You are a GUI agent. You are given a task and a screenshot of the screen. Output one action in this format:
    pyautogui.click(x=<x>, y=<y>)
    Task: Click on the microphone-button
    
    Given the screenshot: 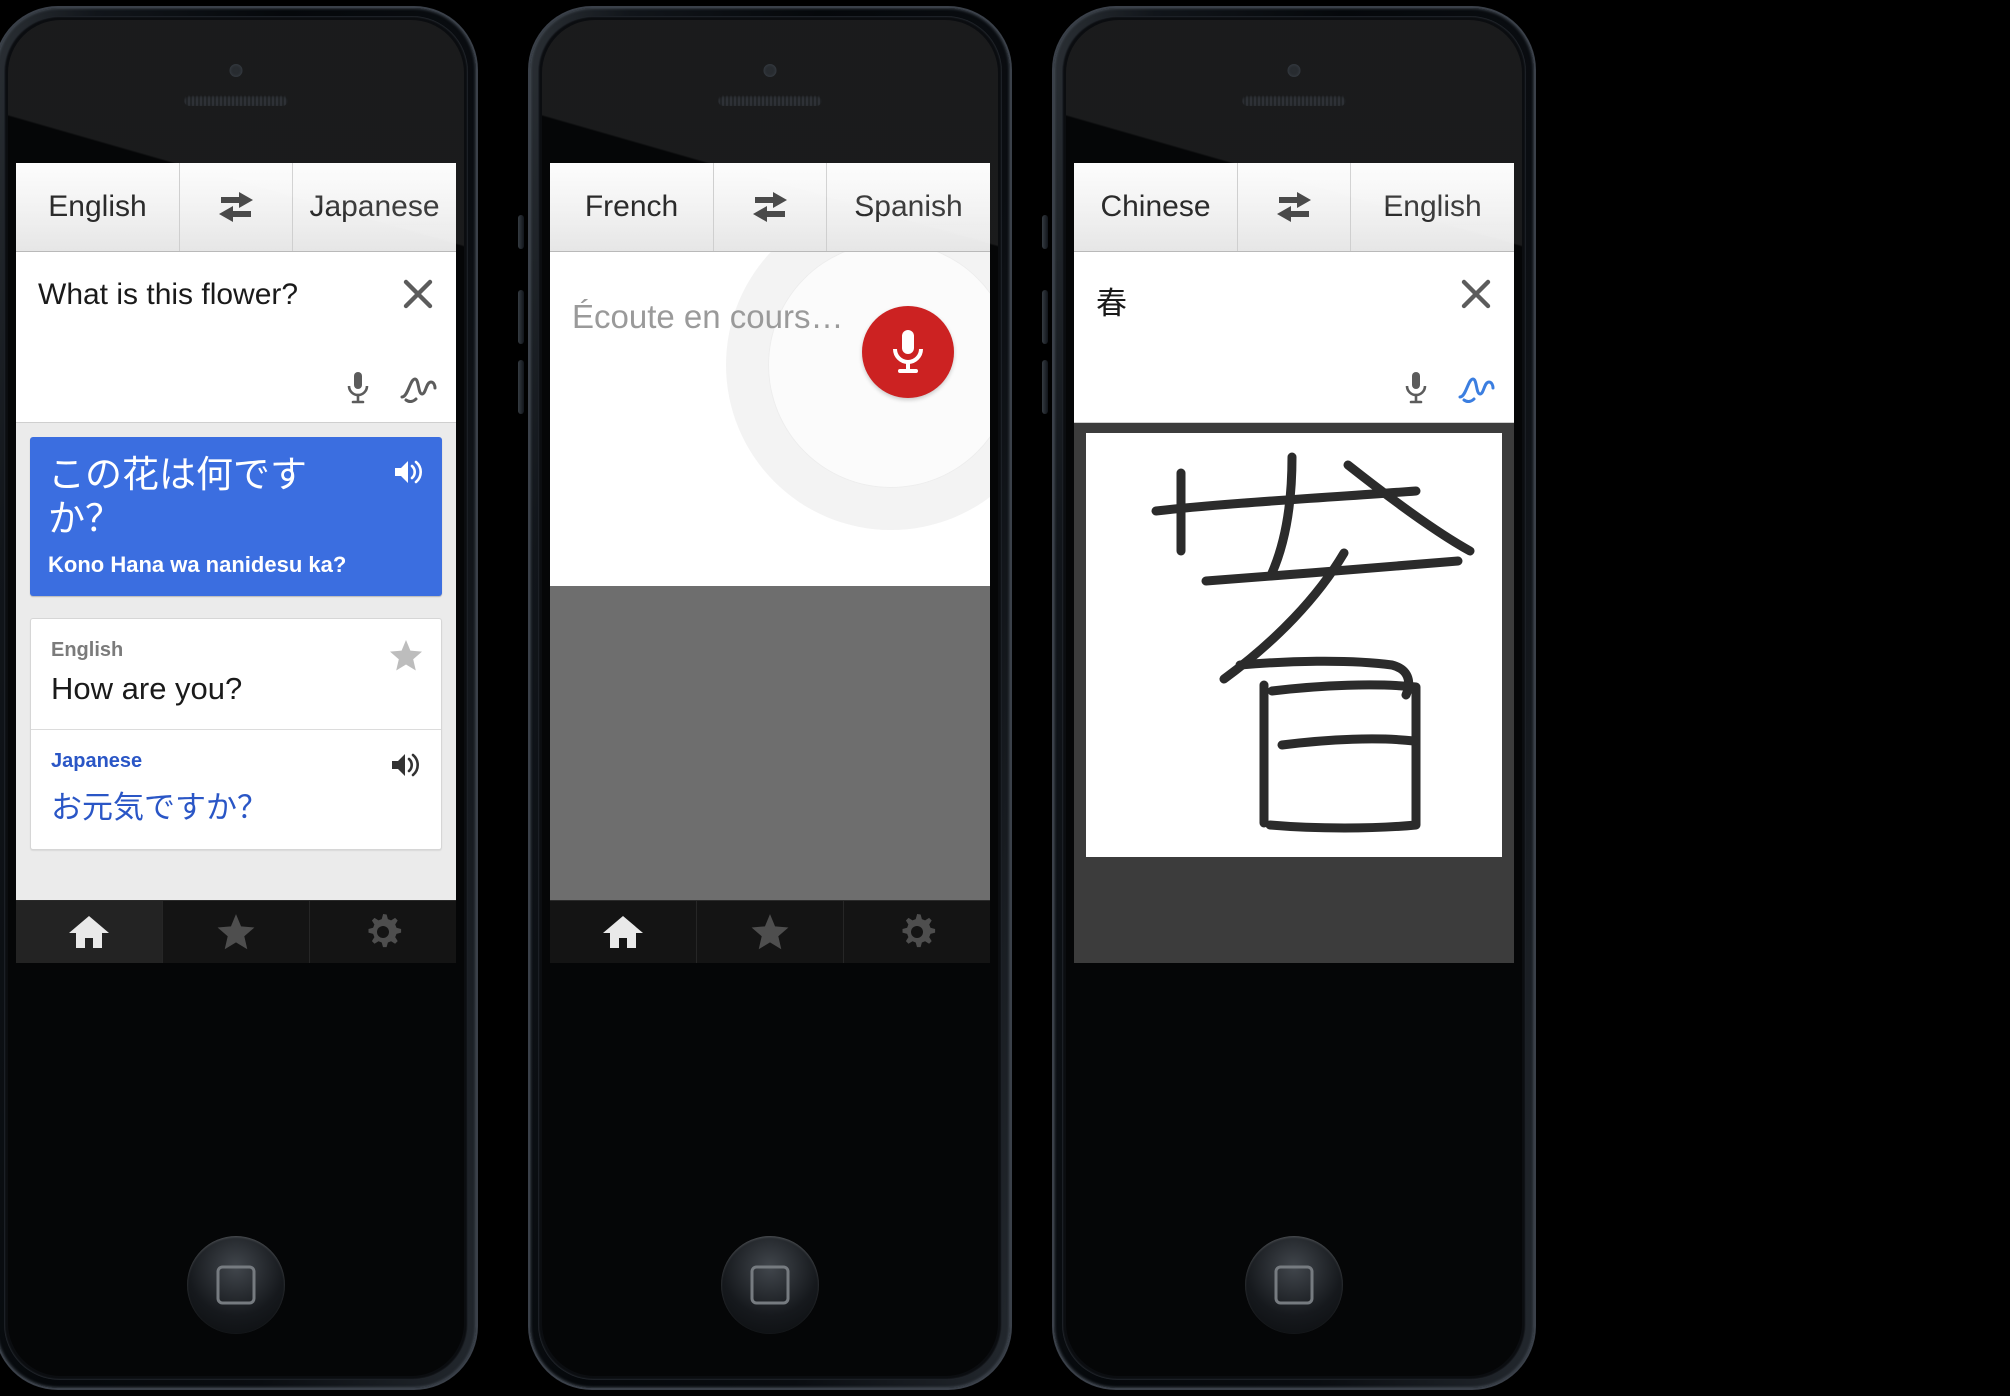 What is the action you would take?
    pyautogui.click(x=908, y=352)
    